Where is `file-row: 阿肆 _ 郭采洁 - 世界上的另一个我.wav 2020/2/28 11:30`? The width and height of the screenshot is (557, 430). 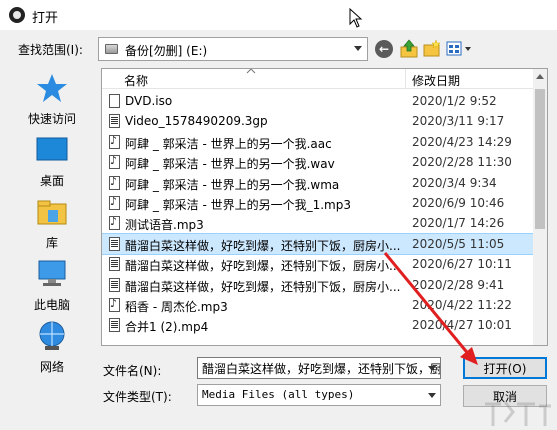 file-row: 阿肆 _ 郭采洁 - 世界上的另一个我.wav 2020/2/28 11:30 is located at coordinates (318, 162).